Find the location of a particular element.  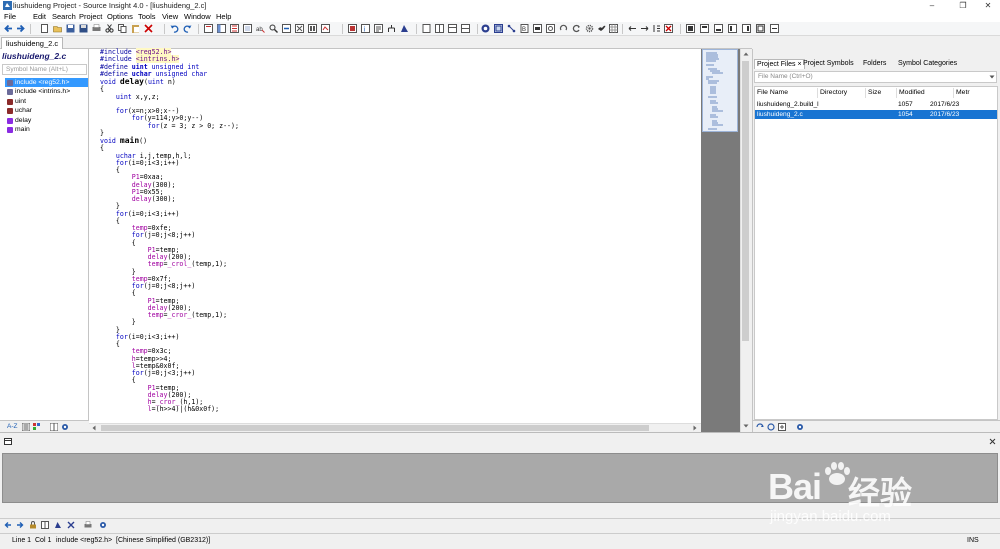

category-view-icon is located at coordinates (37, 427).